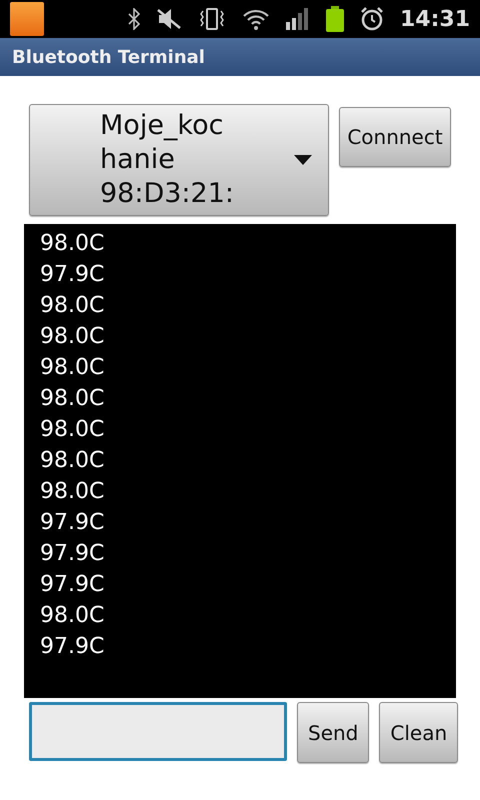  Describe the element at coordinates (435, 20) in the screenshot. I see `clock-time: 14:31` at that location.